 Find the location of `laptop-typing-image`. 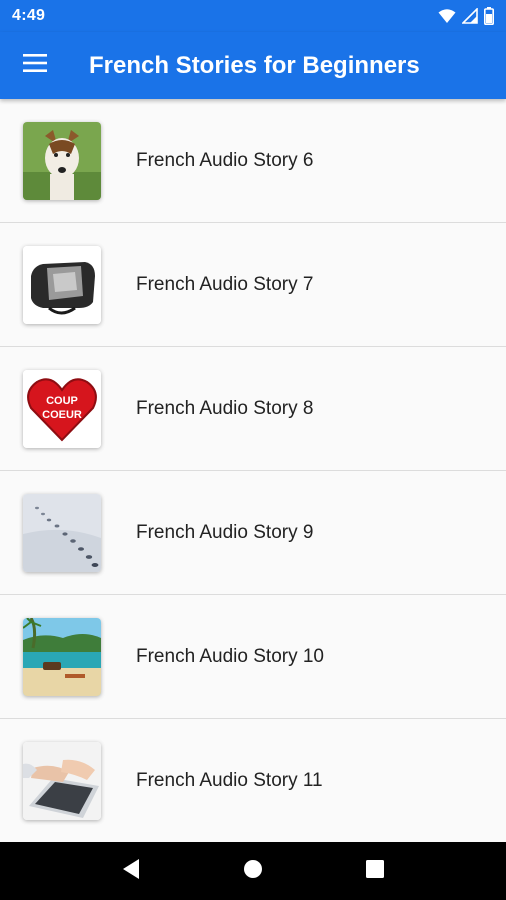

laptop-typing-image is located at coordinates (62, 780).